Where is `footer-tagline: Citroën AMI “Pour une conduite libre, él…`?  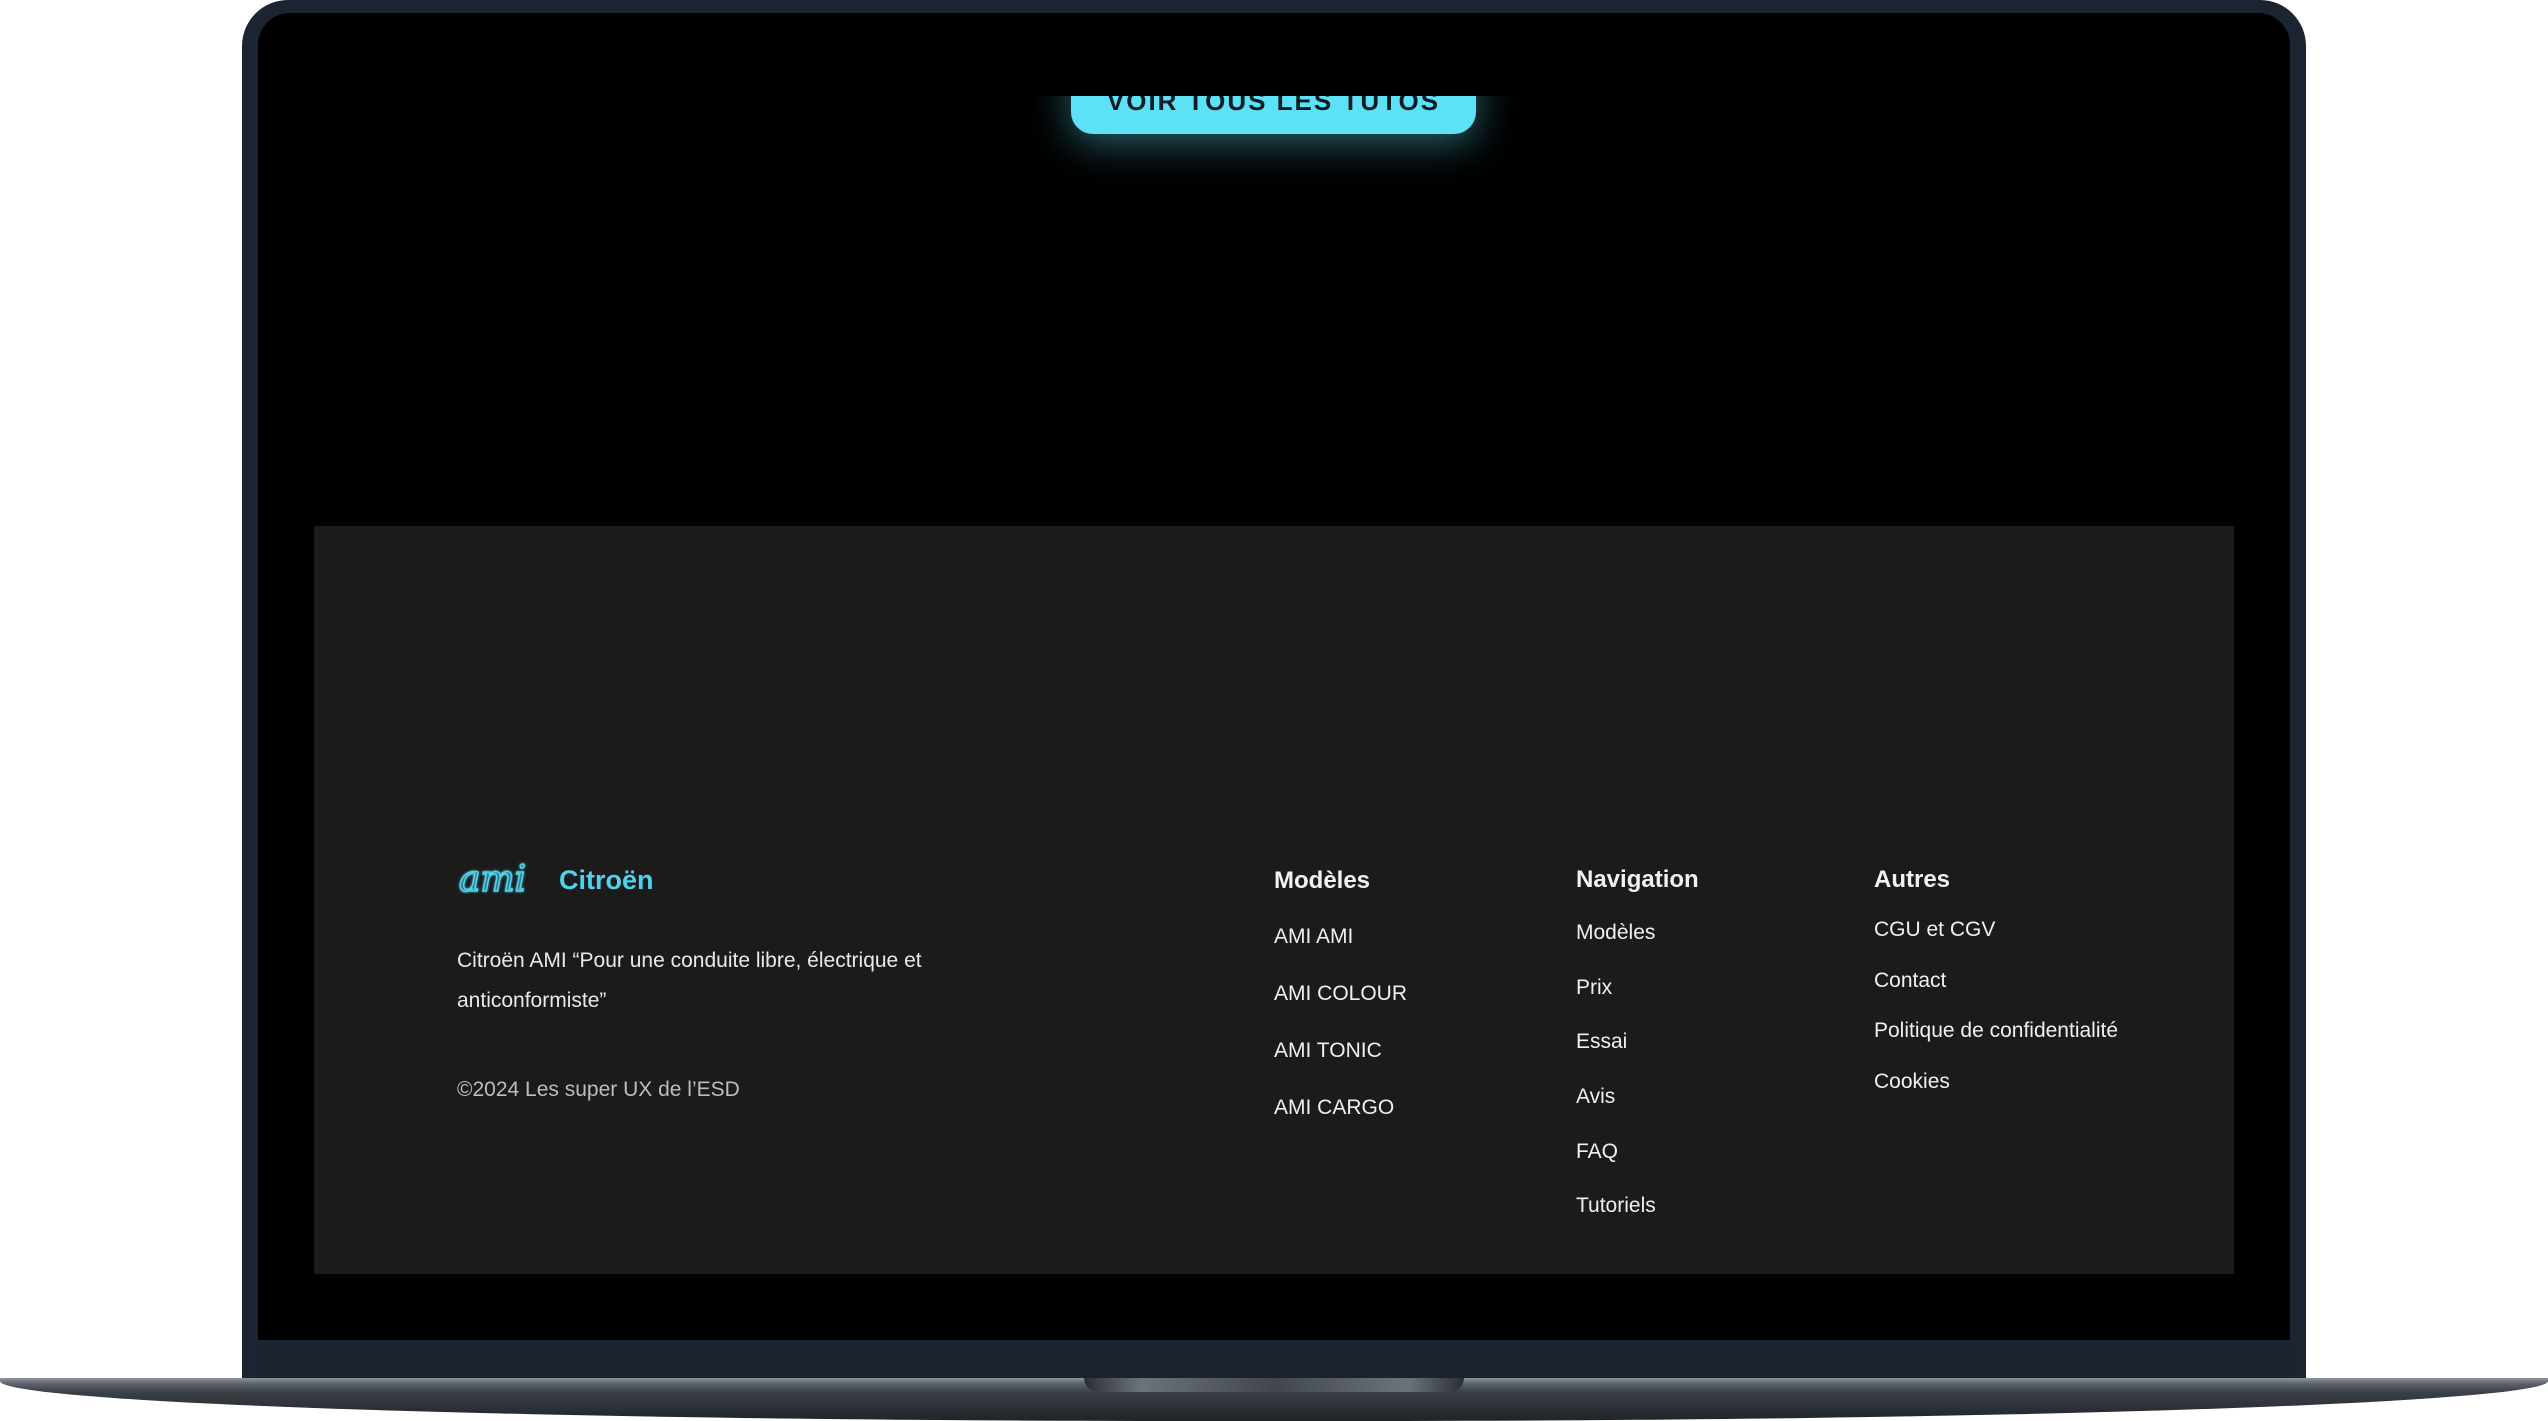 footer-tagline: Citroën AMI “Pour une conduite libre, él… is located at coordinates (689, 980).